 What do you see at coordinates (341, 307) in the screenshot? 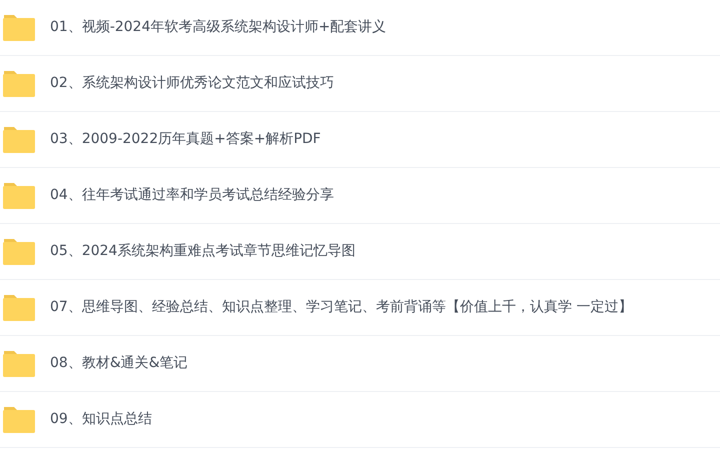
I see `folder-name: 07、思维导图、经验总结、知识点整理、学习笔记、考前背诵等【价值上千，认真学 一定过】` at bounding box center [341, 307].